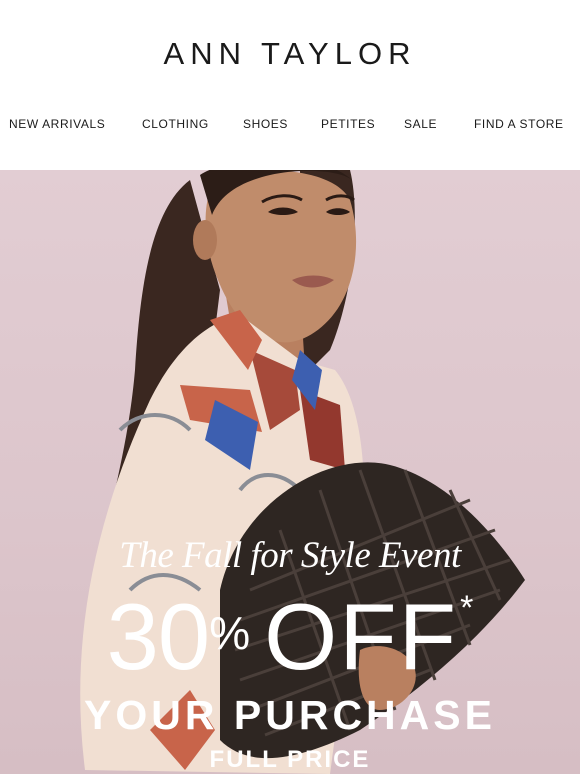 The image size is (580, 774). What do you see at coordinates (519, 124) in the screenshot?
I see `nav-link-find-a-store: FIND A STORE` at bounding box center [519, 124].